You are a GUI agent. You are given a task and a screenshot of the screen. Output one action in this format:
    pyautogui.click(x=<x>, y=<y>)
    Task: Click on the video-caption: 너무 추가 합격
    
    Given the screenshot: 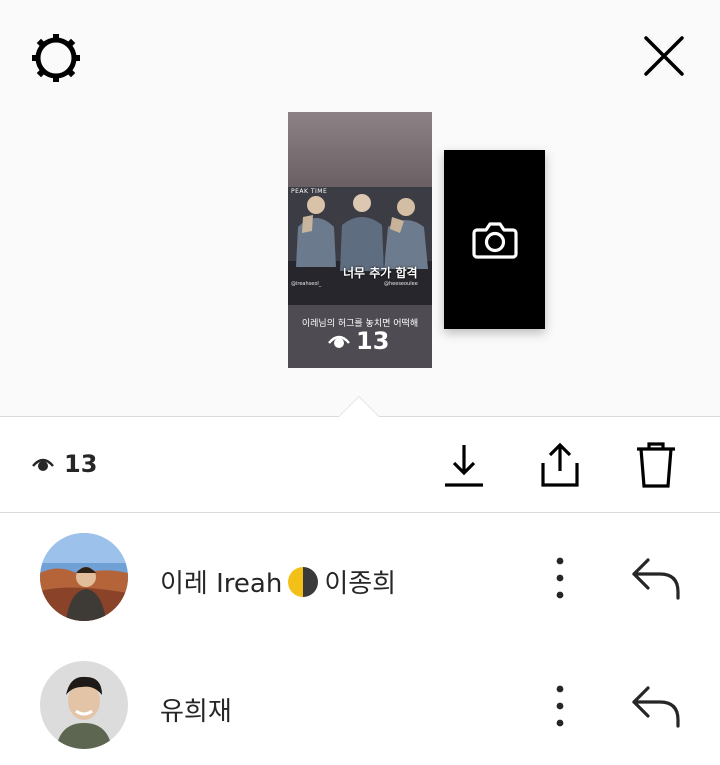 What is the action you would take?
    pyautogui.click(x=380, y=273)
    